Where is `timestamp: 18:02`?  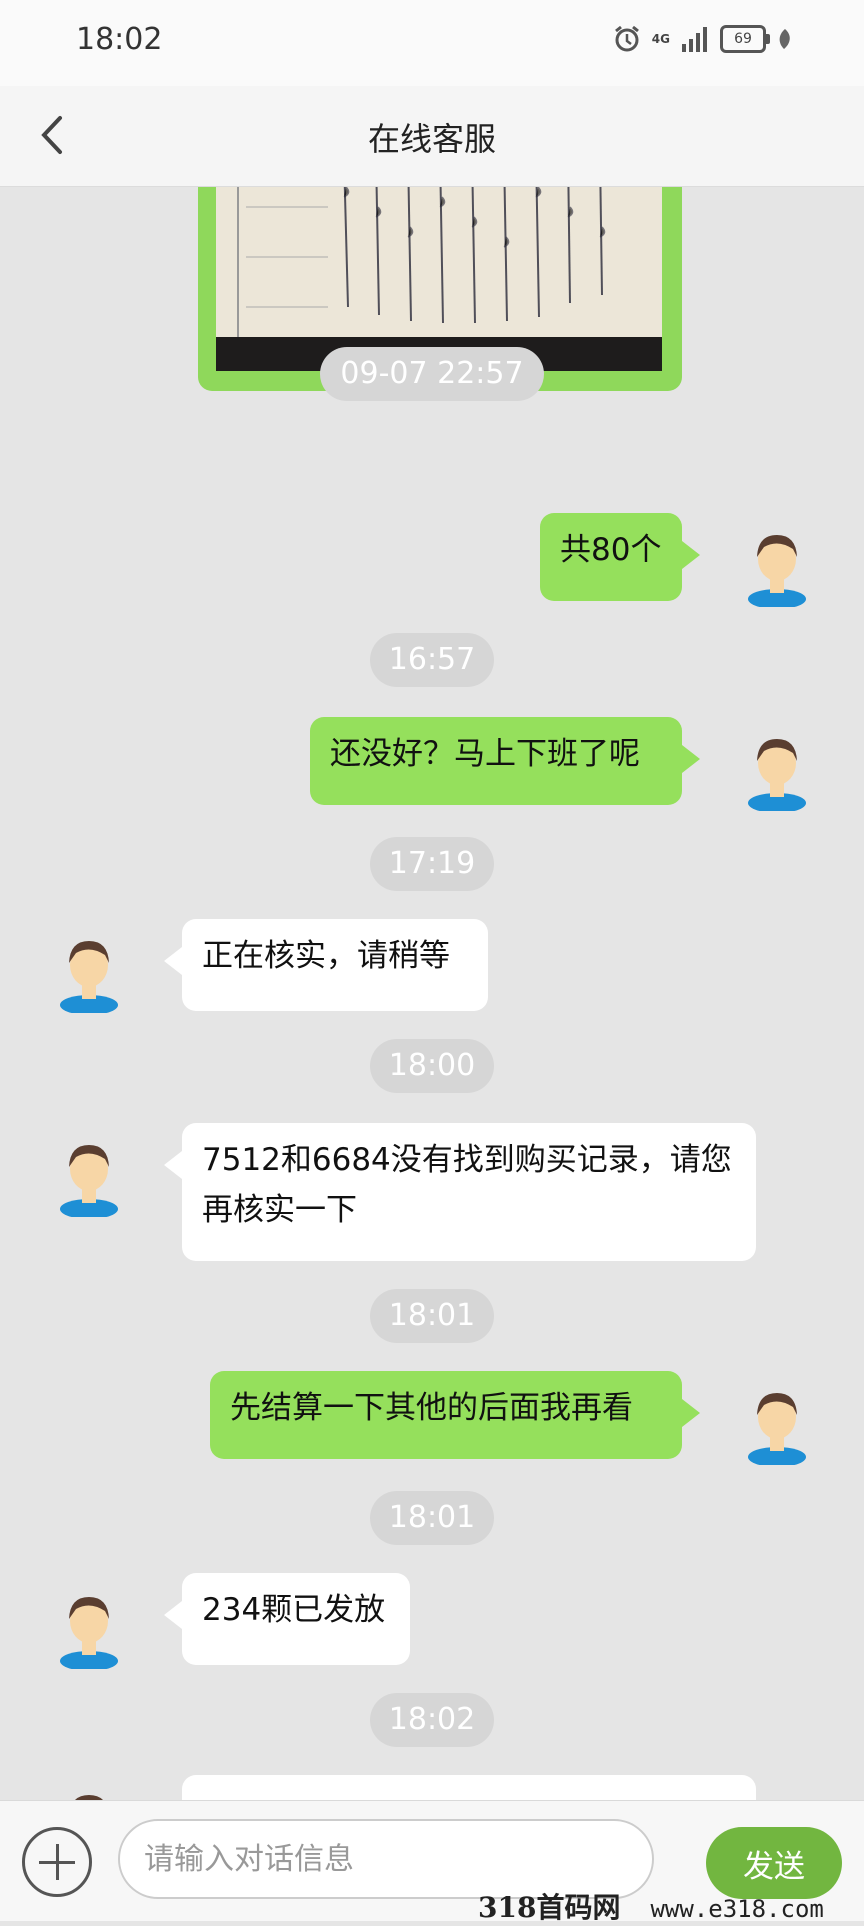 timestamp: 18:02 is located at coordinates (432, 1720).